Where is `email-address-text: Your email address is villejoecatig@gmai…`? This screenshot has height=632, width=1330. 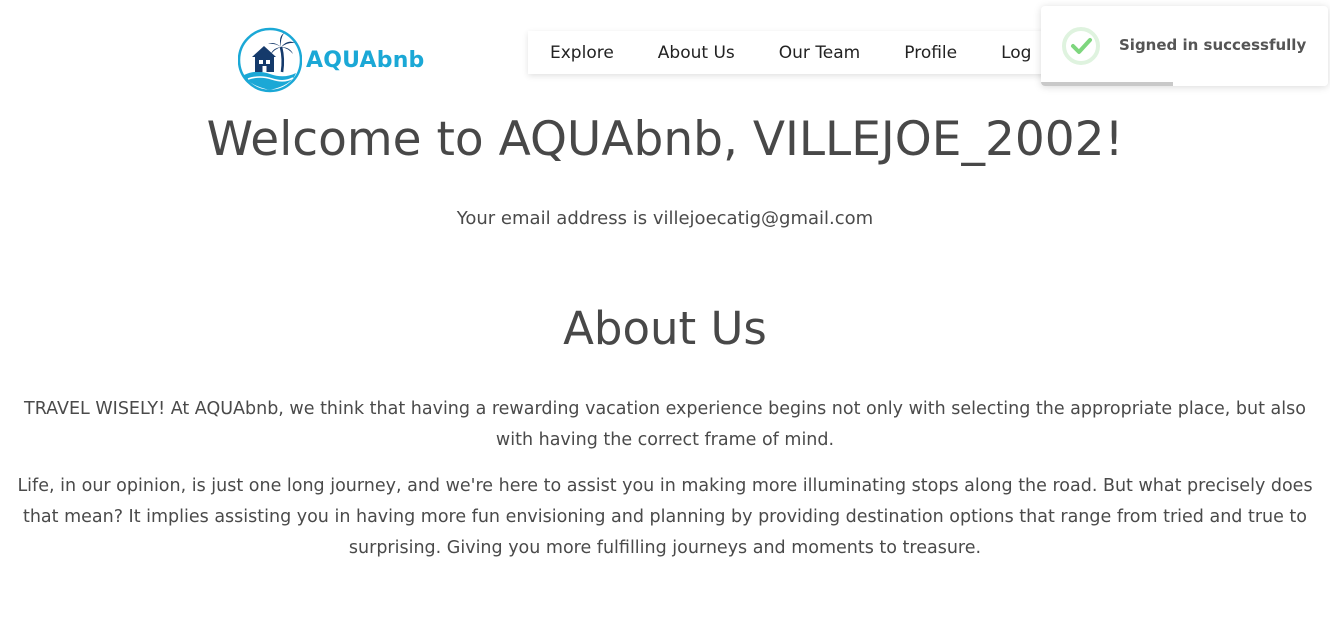 email-address-text: Your email address is villejoecatig@gmai… is located at coordinates (665, 218).